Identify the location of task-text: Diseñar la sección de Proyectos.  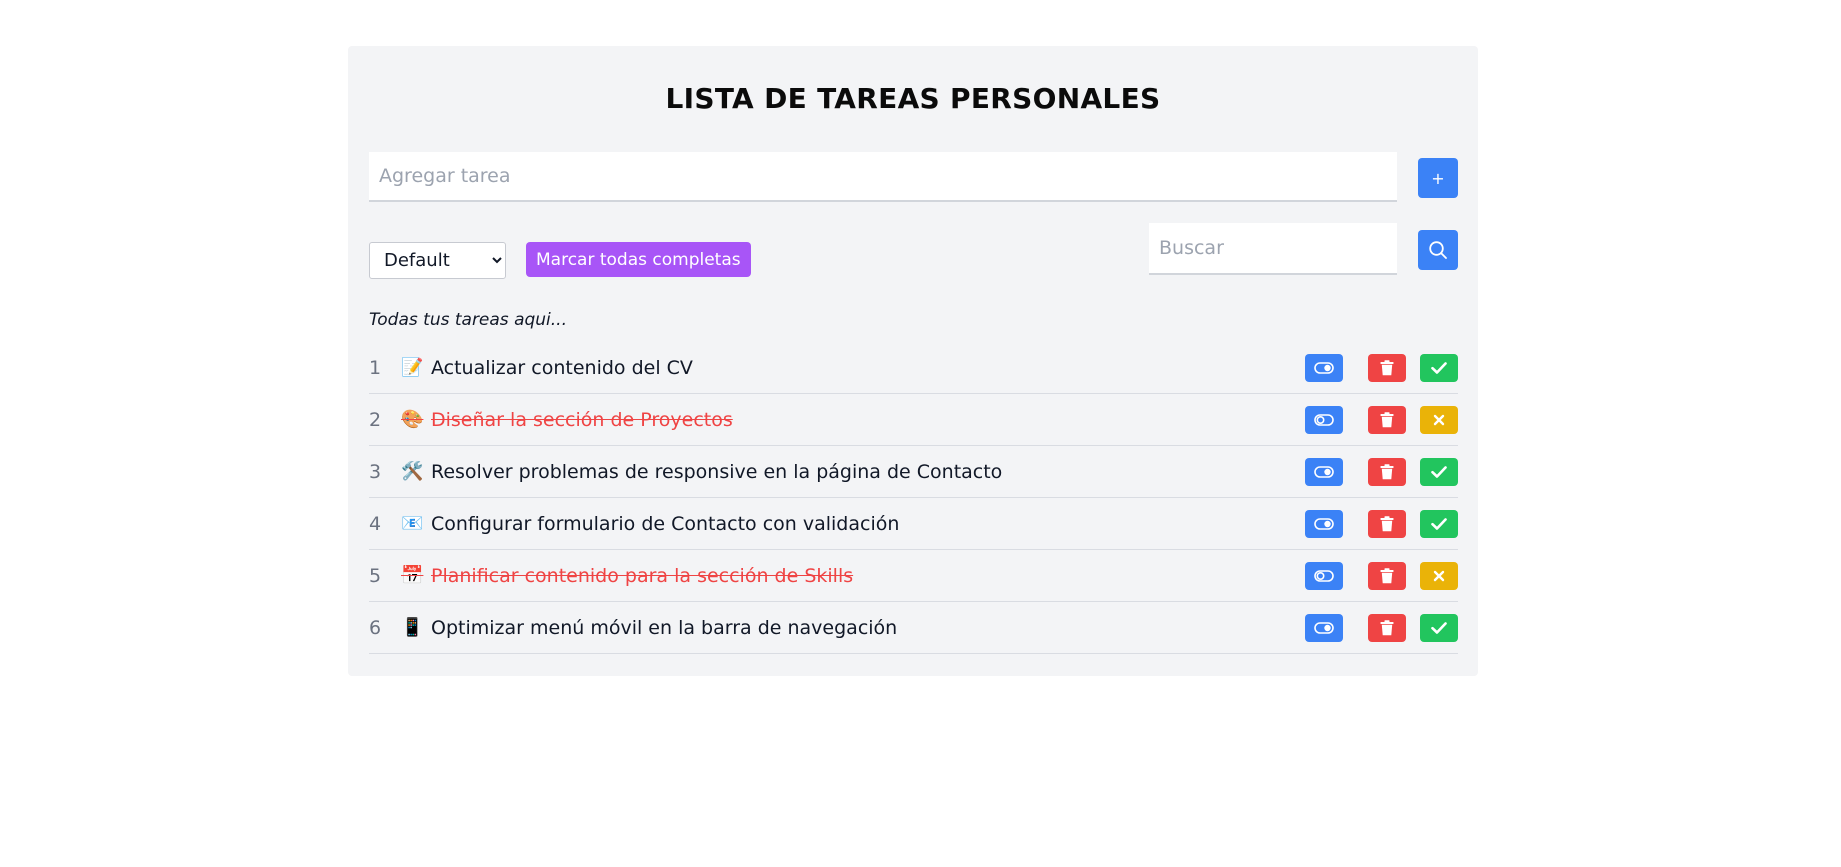
(582, 420).